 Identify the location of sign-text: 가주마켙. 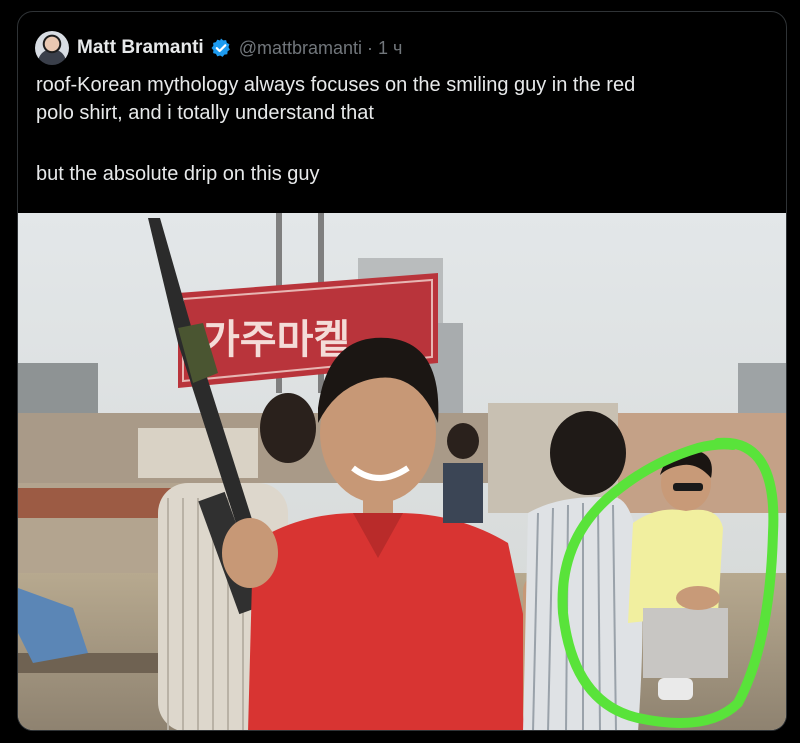
(276, 340).